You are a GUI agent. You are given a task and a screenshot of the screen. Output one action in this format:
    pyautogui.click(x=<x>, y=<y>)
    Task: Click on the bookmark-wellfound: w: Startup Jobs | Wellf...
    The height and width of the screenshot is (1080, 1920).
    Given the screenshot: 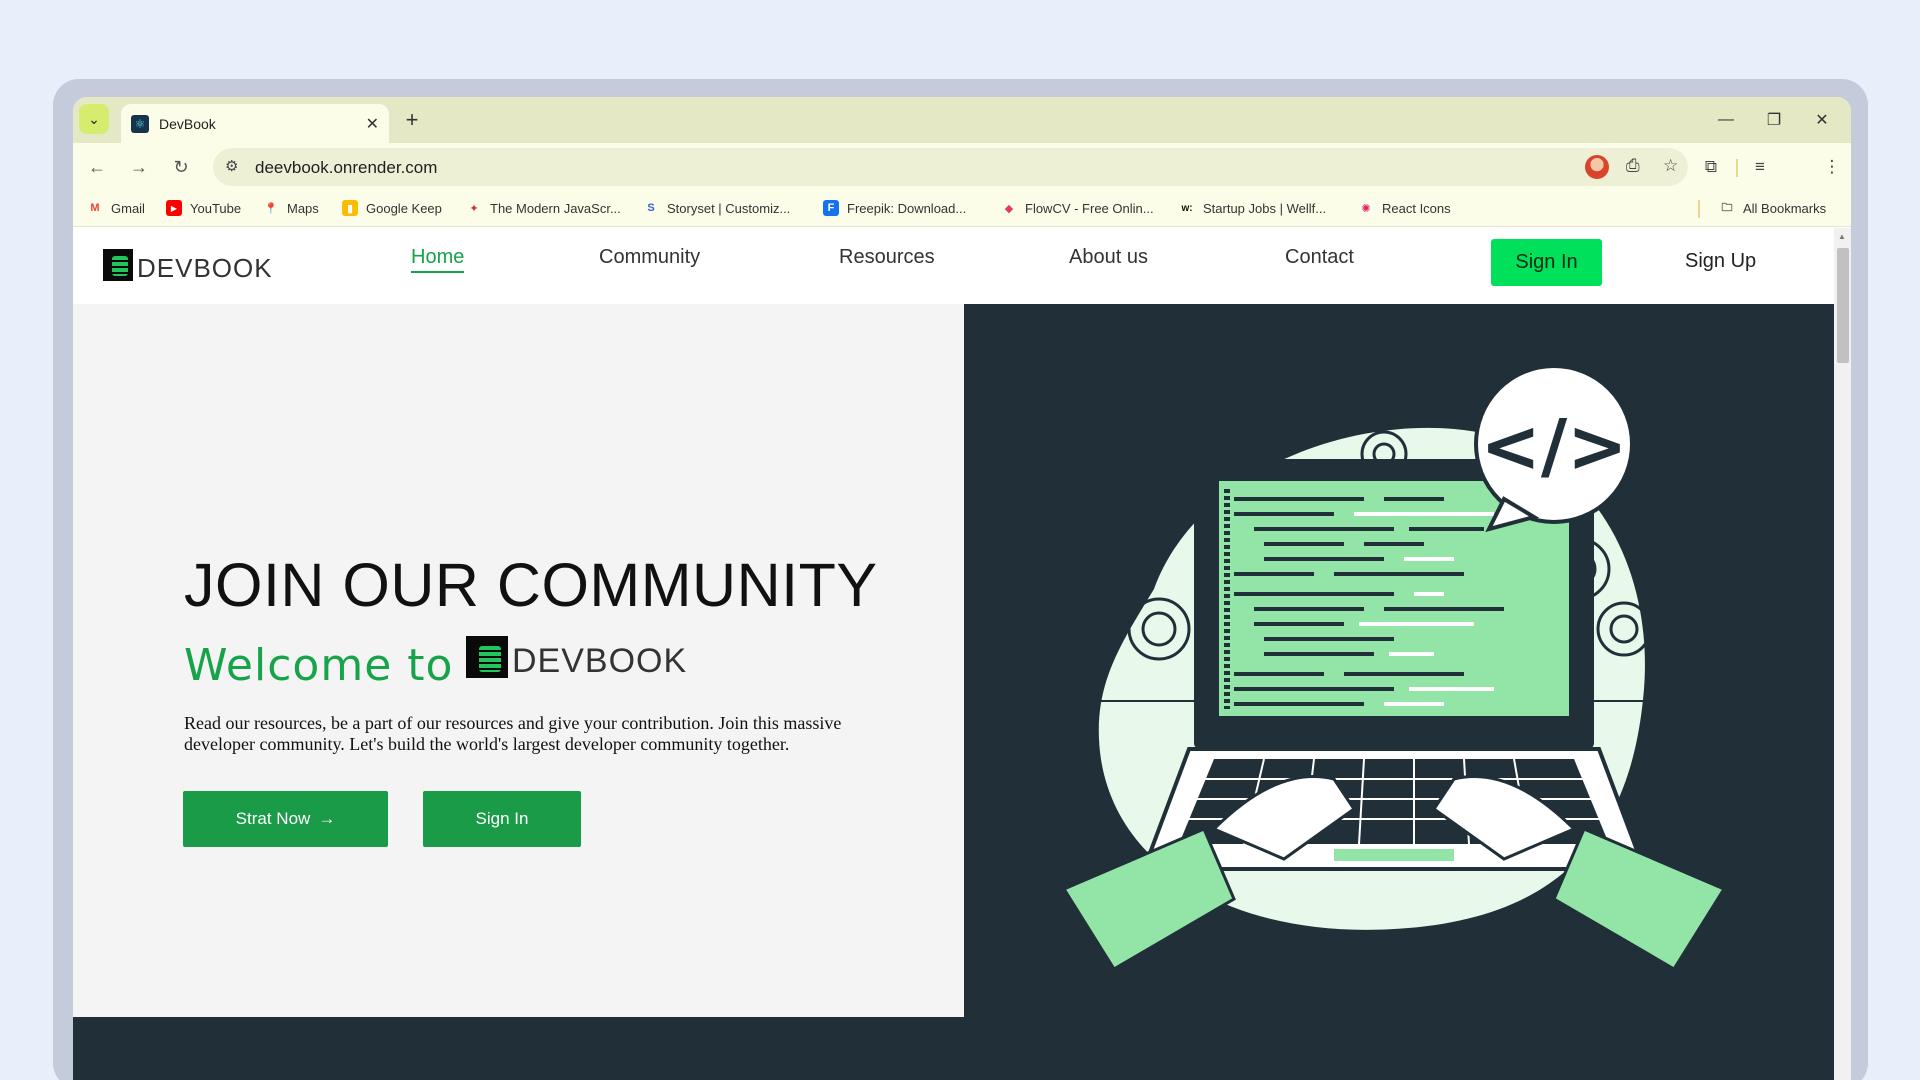 What is the action you would take?
    pyautogui.click(x=1252, y=208)
    